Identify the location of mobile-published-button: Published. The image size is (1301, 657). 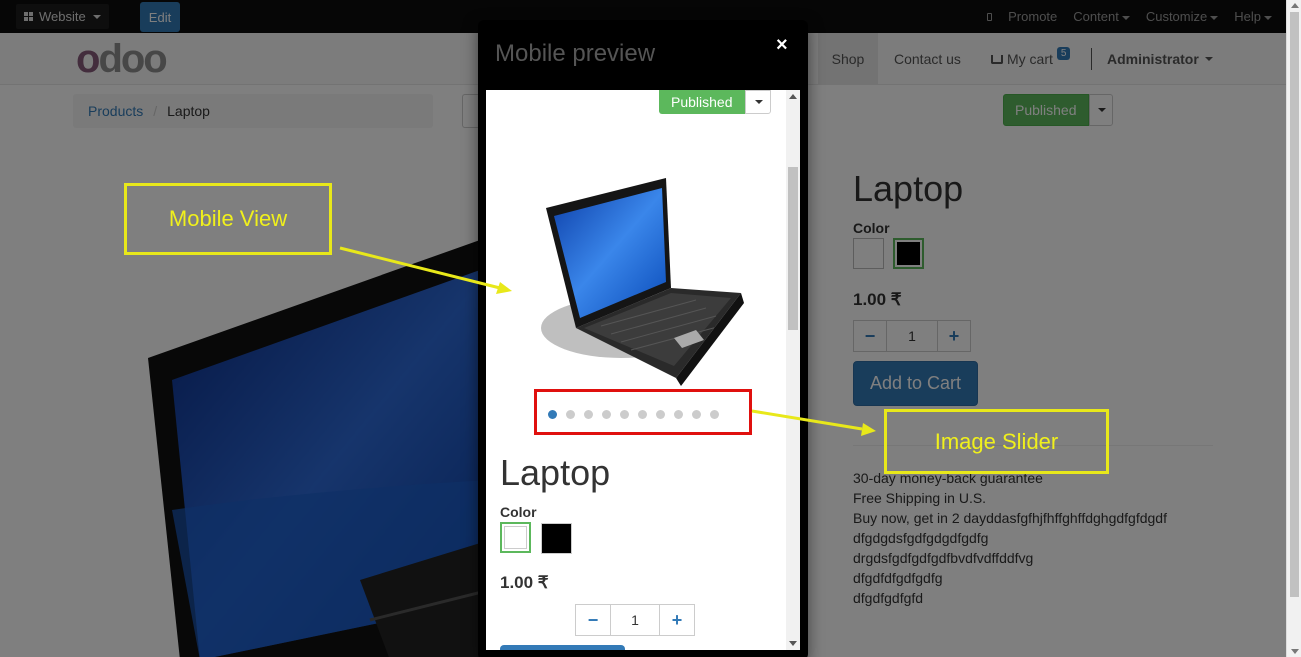
(702, 102).